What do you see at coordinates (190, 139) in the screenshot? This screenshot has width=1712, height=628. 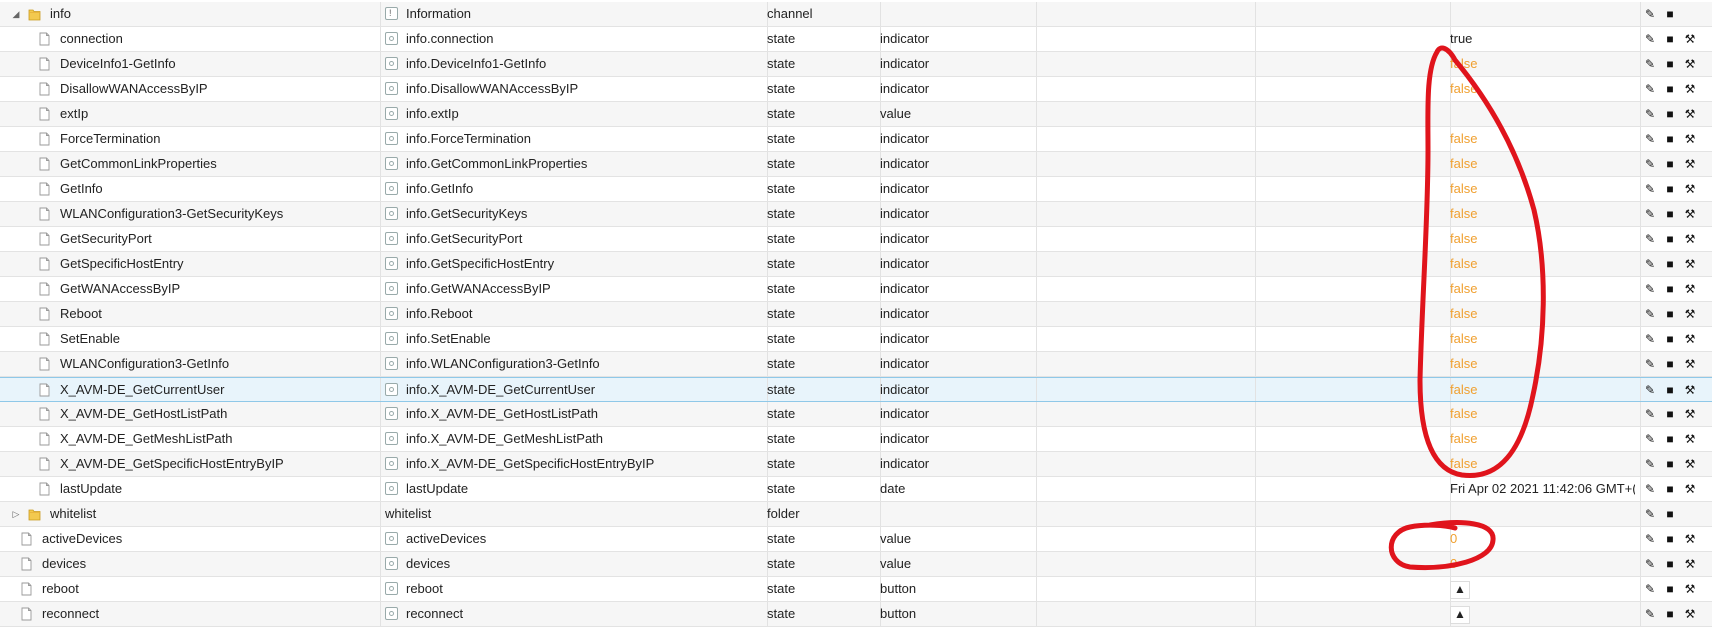 I see `object-id-cell: ForceTermination` at bounding box center [190, 139].